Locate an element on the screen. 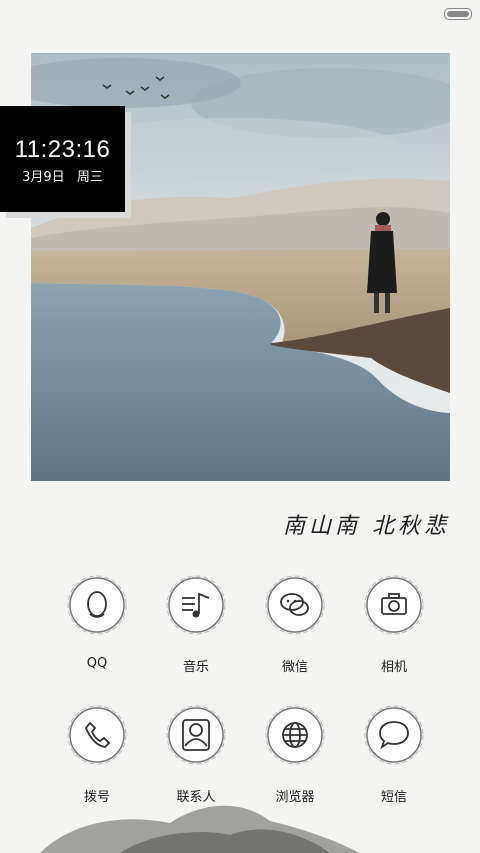 The image size is (480, 853). app-wechat-label: 微信 is located at coordinates (294, 667).